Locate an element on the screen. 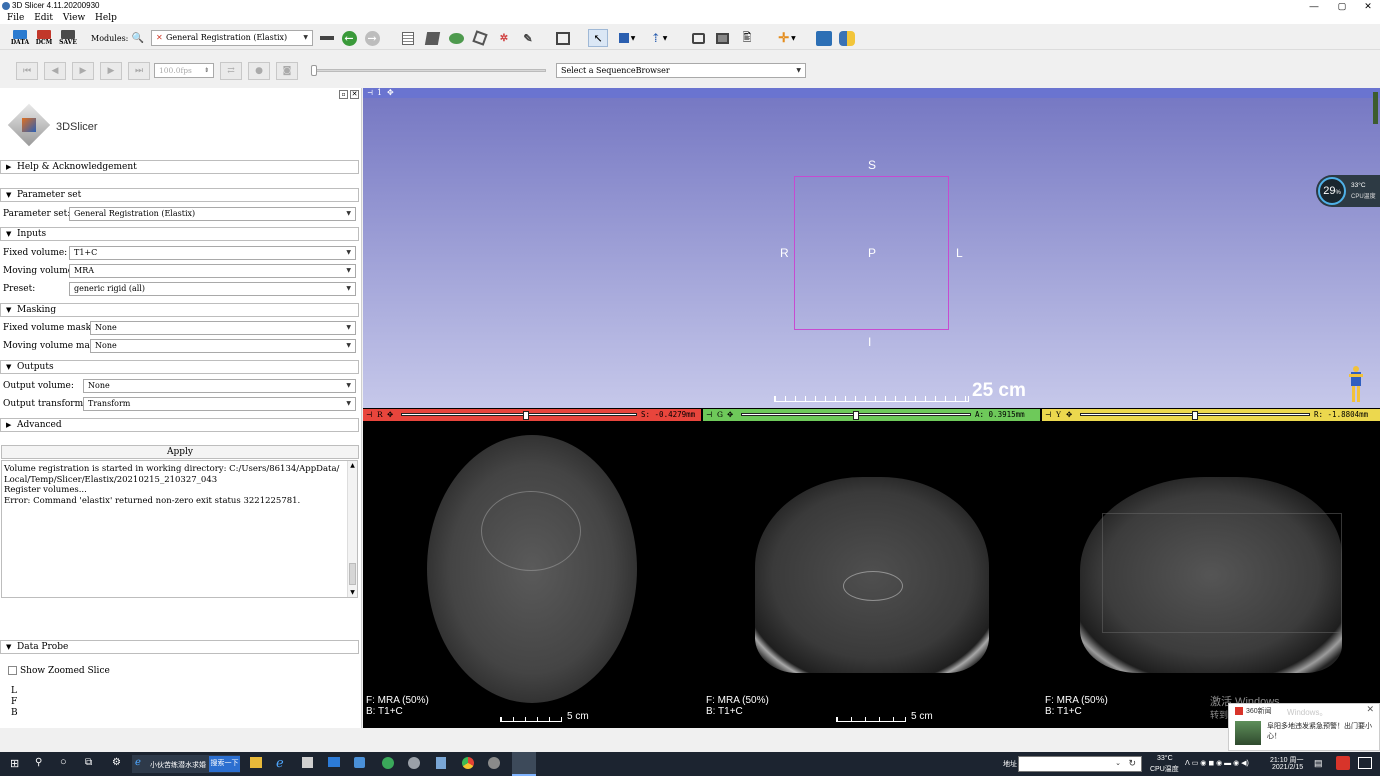 The image size is (1380, 776). action-center-icon: ▤ is located at coordinates (1318, 763).